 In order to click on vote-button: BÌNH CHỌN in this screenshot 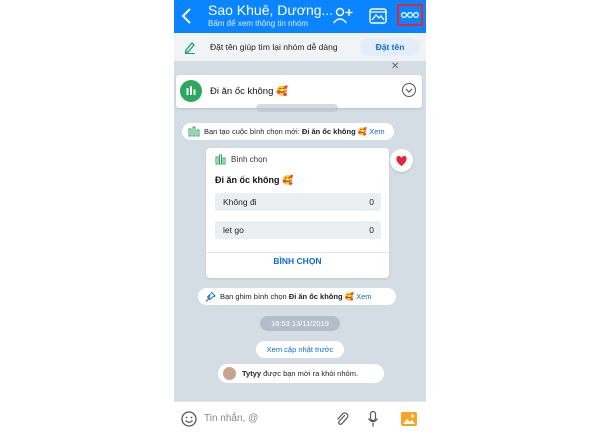, I will do `click(297, 261)`.